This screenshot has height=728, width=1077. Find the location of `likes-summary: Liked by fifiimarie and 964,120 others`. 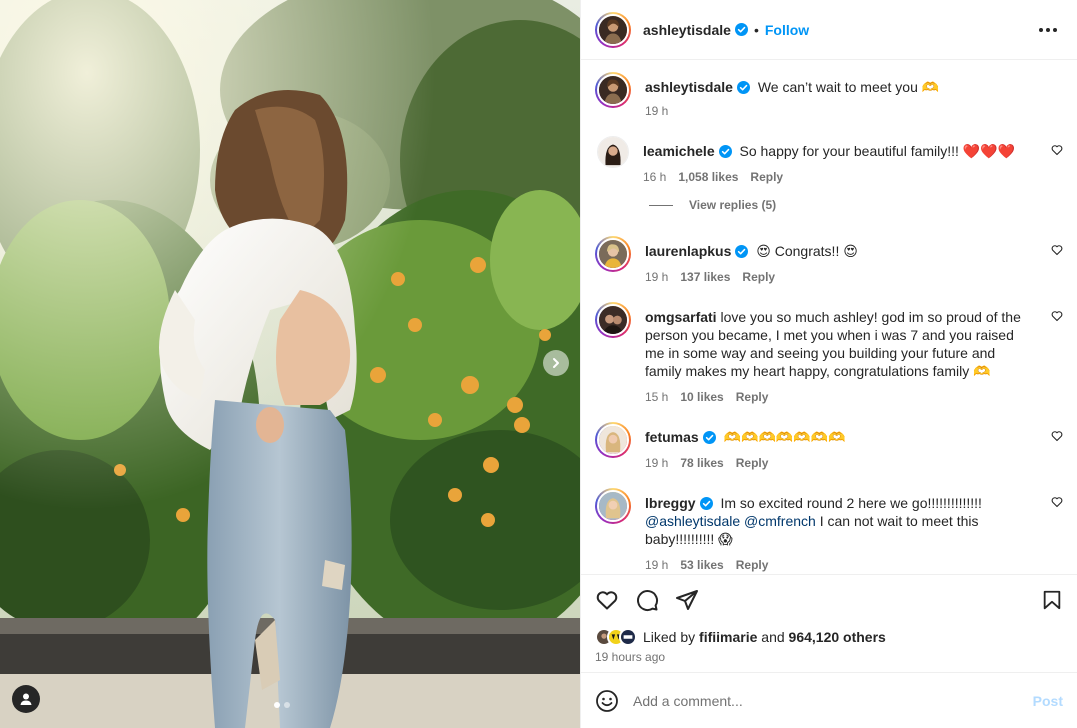

likes-summary: Liked by fifiimarie and 964,120 others is located at coordinates (829, 637).